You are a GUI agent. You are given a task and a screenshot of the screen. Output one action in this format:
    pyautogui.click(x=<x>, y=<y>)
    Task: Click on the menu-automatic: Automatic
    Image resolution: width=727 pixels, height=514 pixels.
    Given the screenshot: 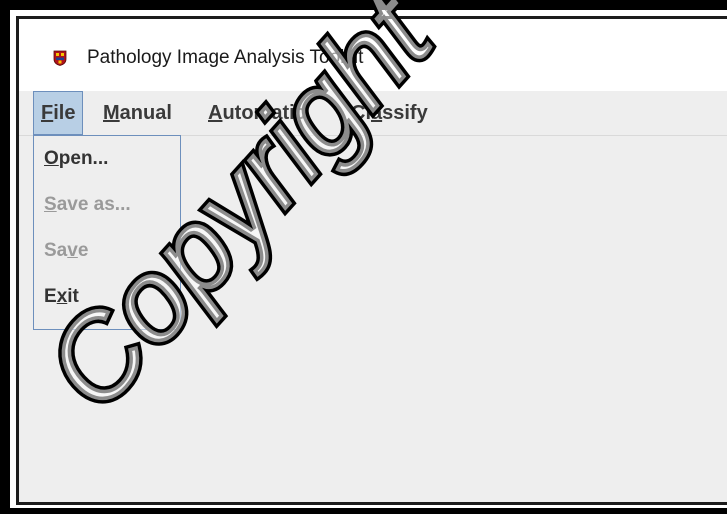 What is the action you would take?
    pyautogui.click(x=257, y=113)
    